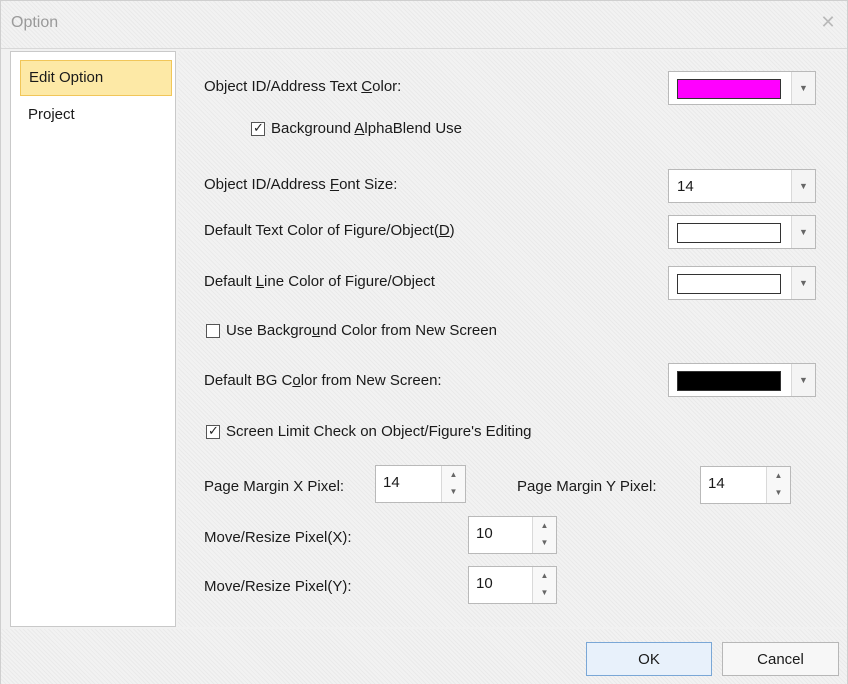 The image size is (848, 684). Describe the element at coordinates (303, 86) in the screenshot. I see `id-text-color-label: Object ID/Address Text Color:` at that location.